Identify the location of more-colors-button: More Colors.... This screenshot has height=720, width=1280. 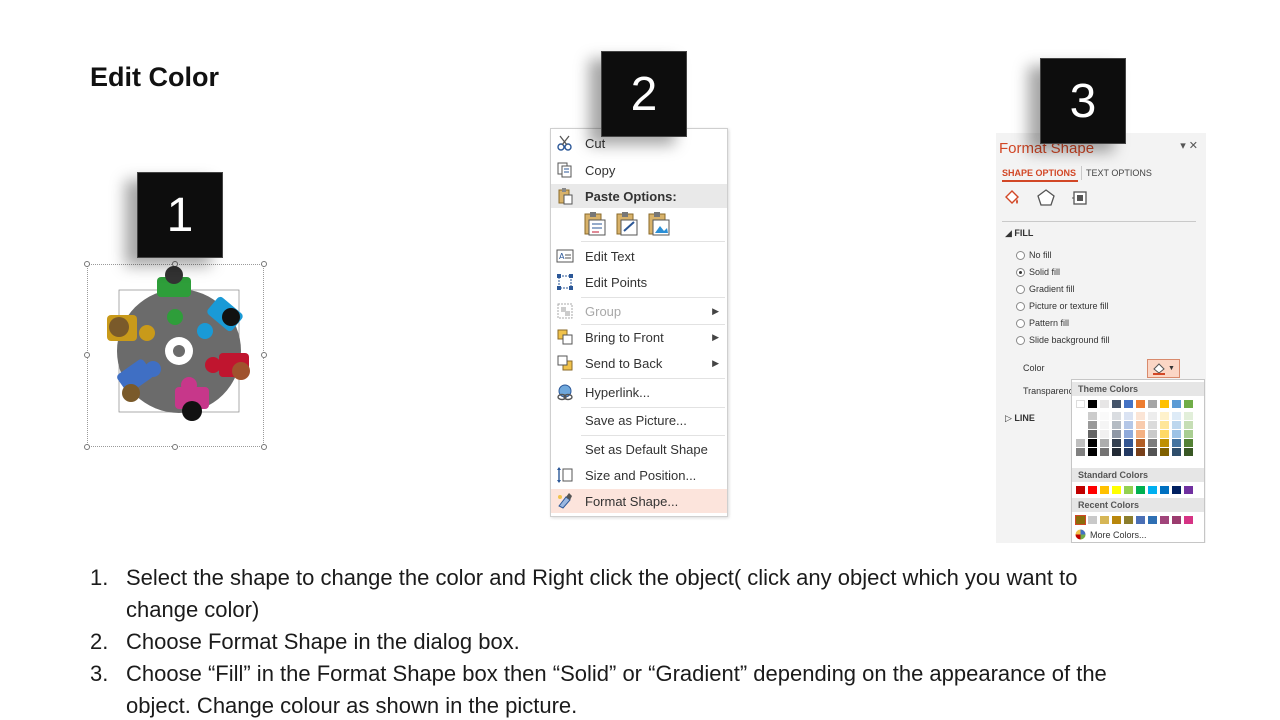
(1111, 534).